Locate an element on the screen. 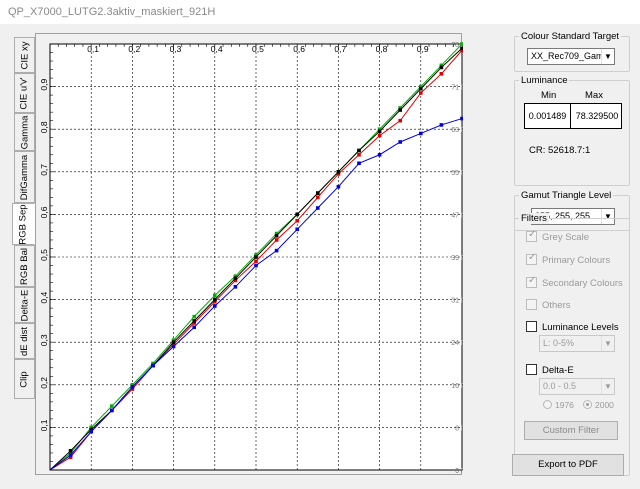 The image size is (640, 489). luminance-label: 31 Nits is located at coordinates (457, 301).